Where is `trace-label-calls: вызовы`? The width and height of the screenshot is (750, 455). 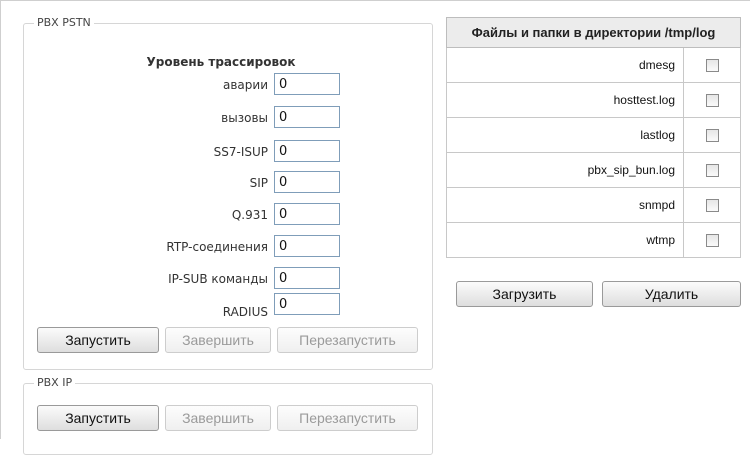 trace-label-calls: вызовы is located at coordinates (244, 118).